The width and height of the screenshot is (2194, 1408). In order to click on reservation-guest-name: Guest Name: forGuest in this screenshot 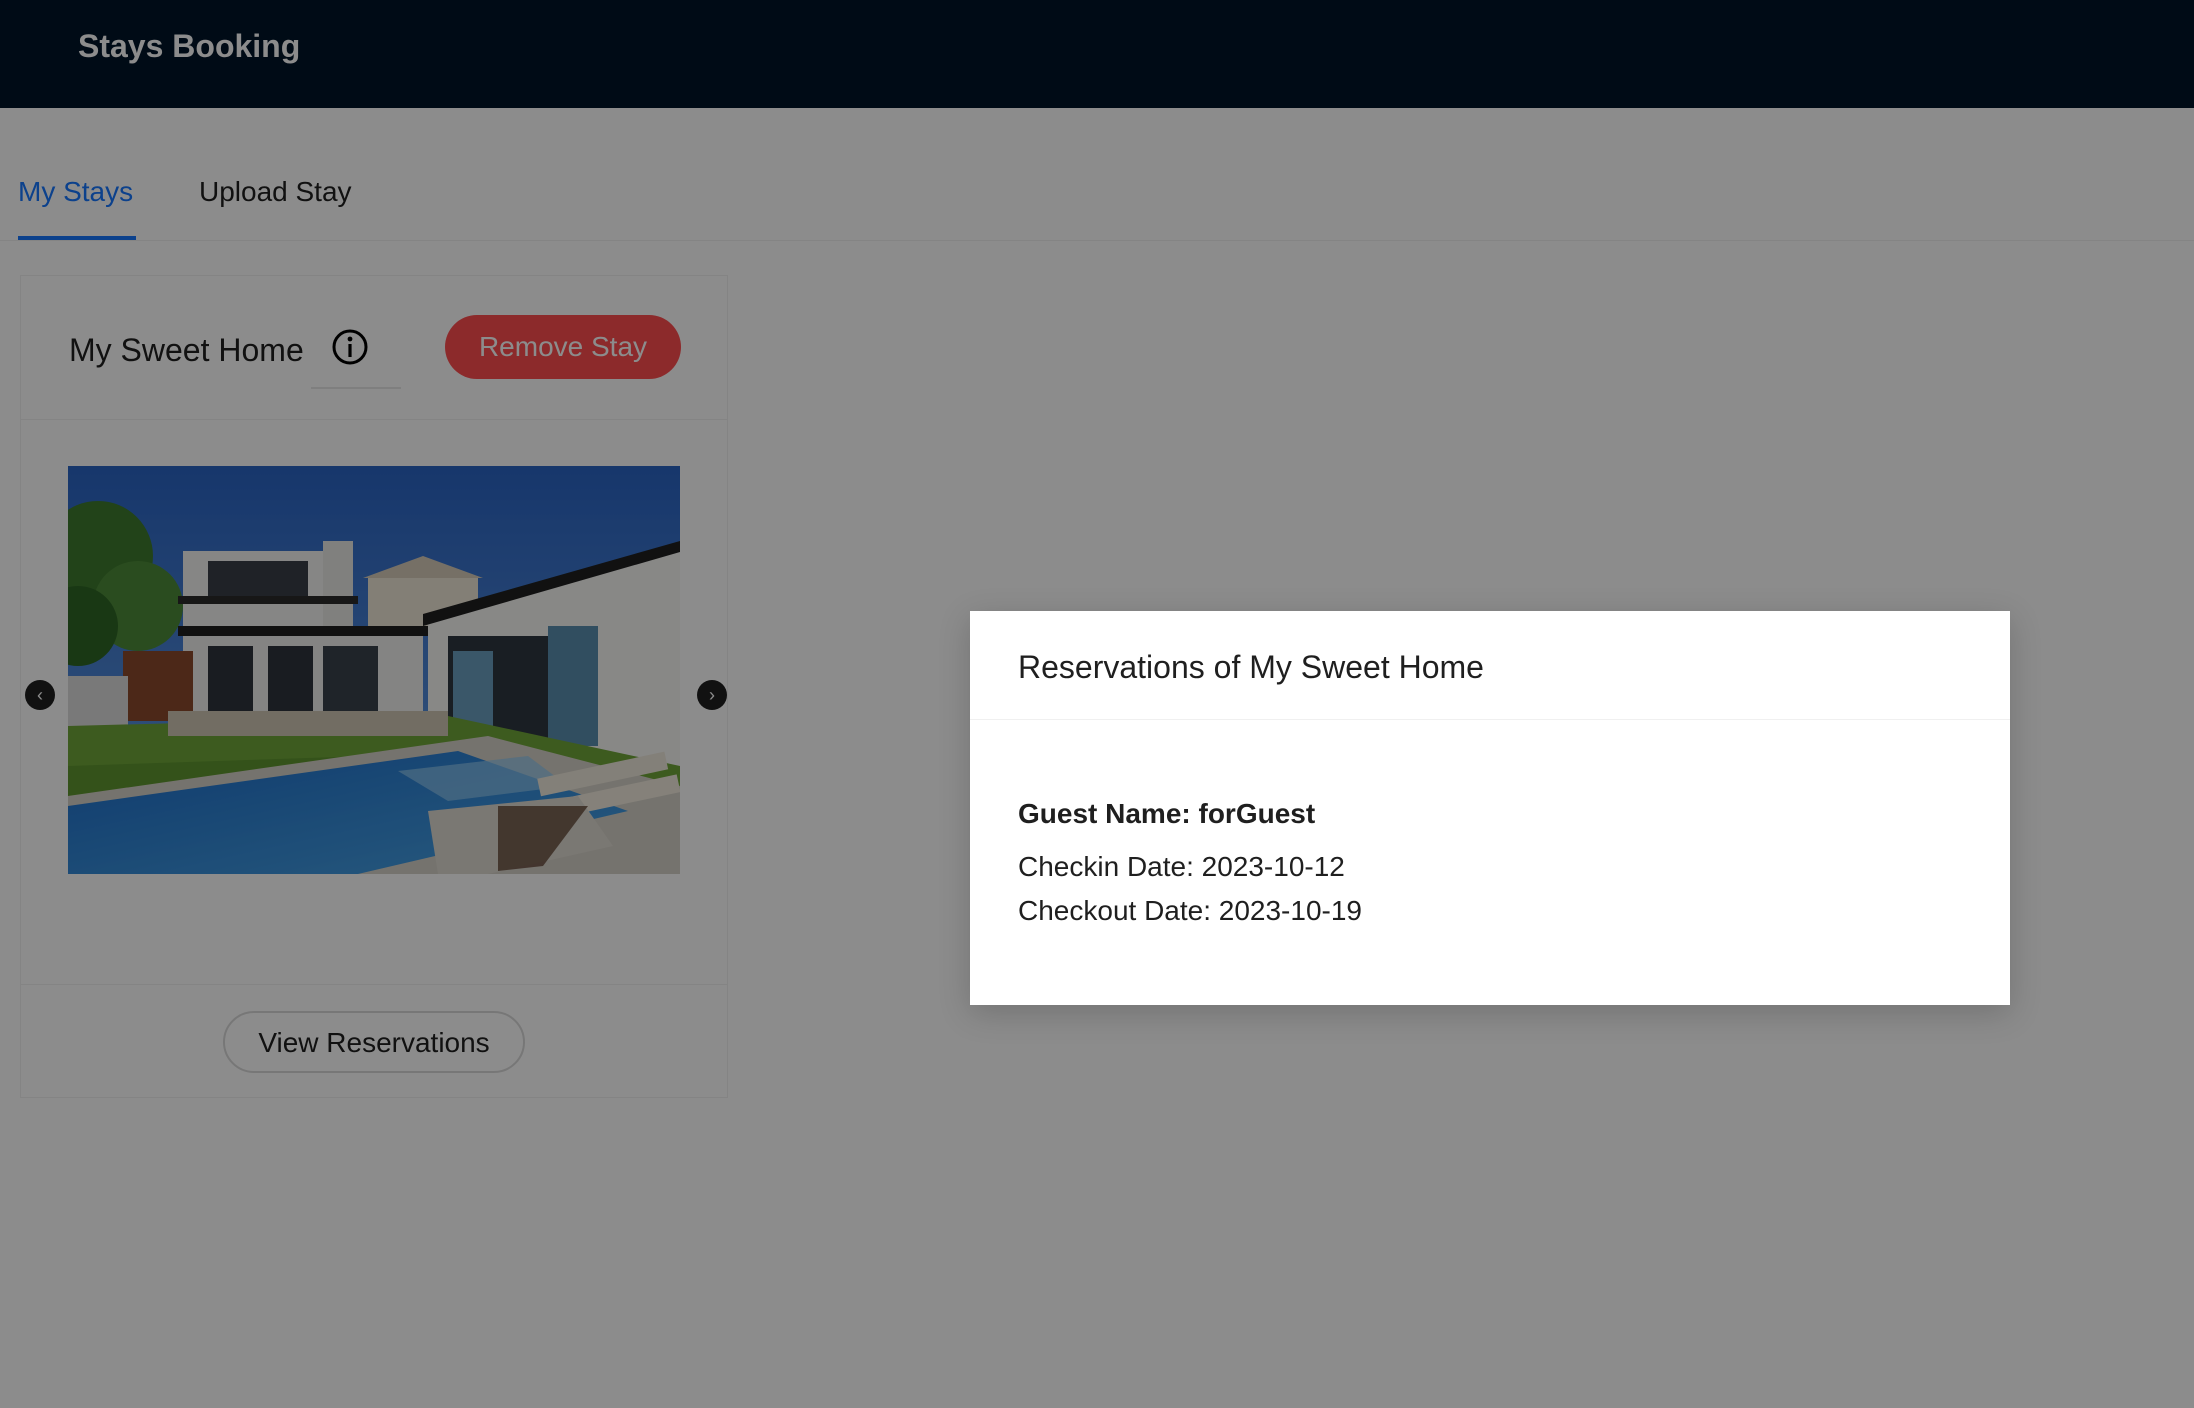, I will do `click(1167, 813)`.